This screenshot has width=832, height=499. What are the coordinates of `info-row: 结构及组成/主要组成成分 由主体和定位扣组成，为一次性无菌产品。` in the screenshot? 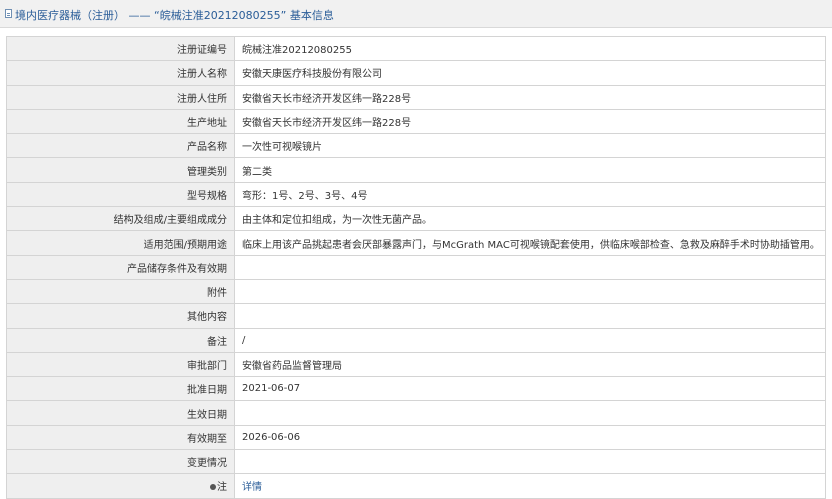 It's located at (416, 219).